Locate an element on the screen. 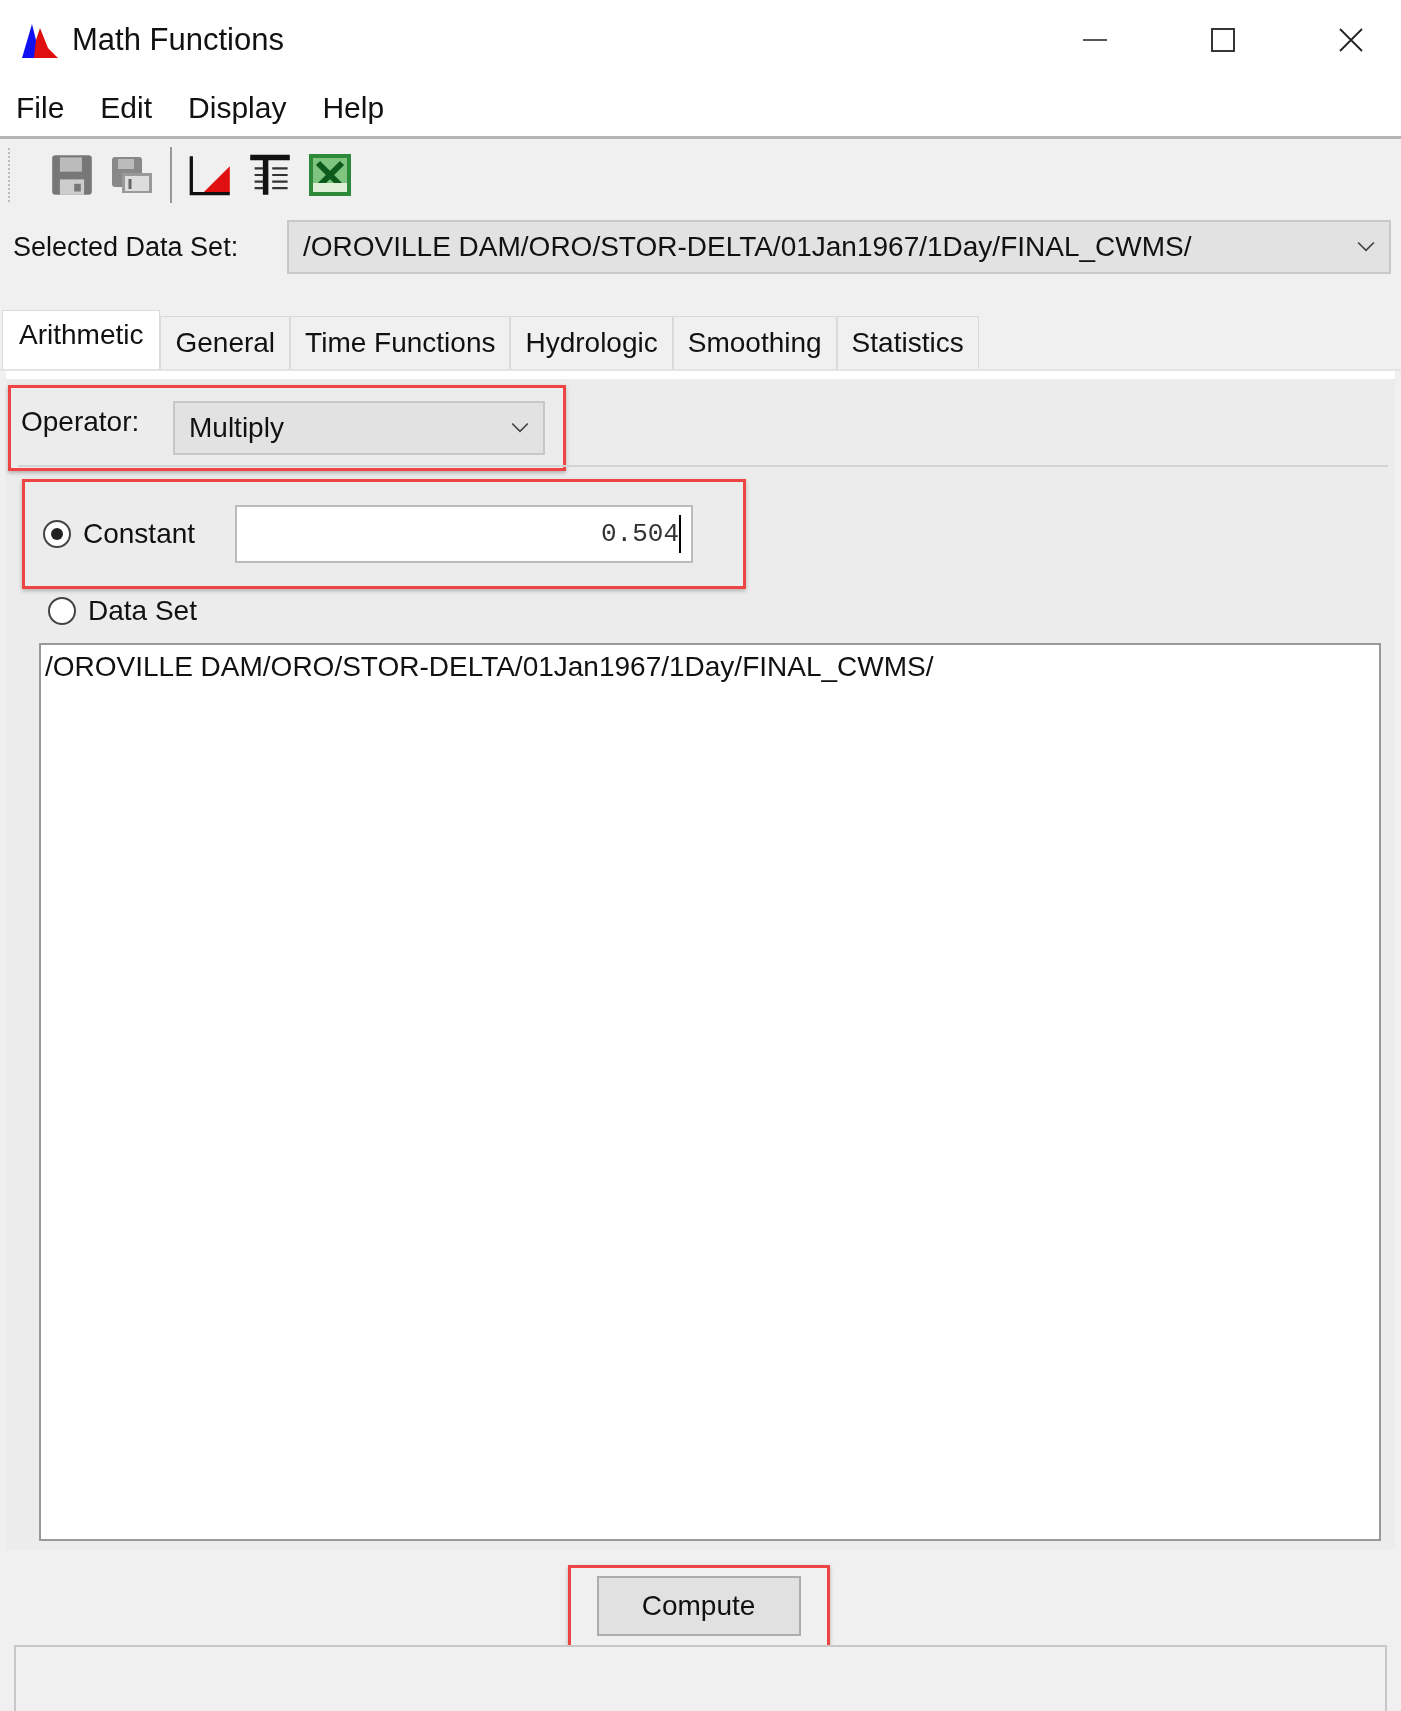 The image size is (1401, 1711). tab: Arithmetic is located at coordinates (81, 339).